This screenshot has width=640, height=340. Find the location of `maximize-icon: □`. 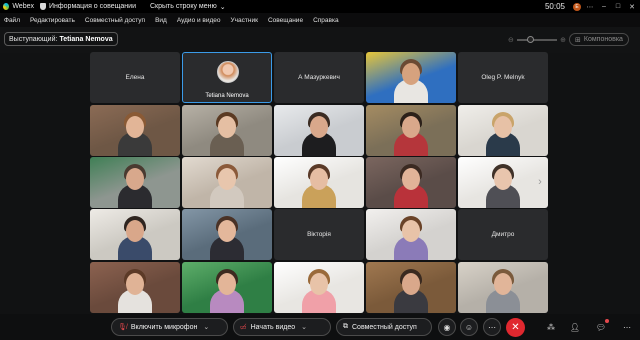

maximize-icon: □ is located at coordinates (618, 6).